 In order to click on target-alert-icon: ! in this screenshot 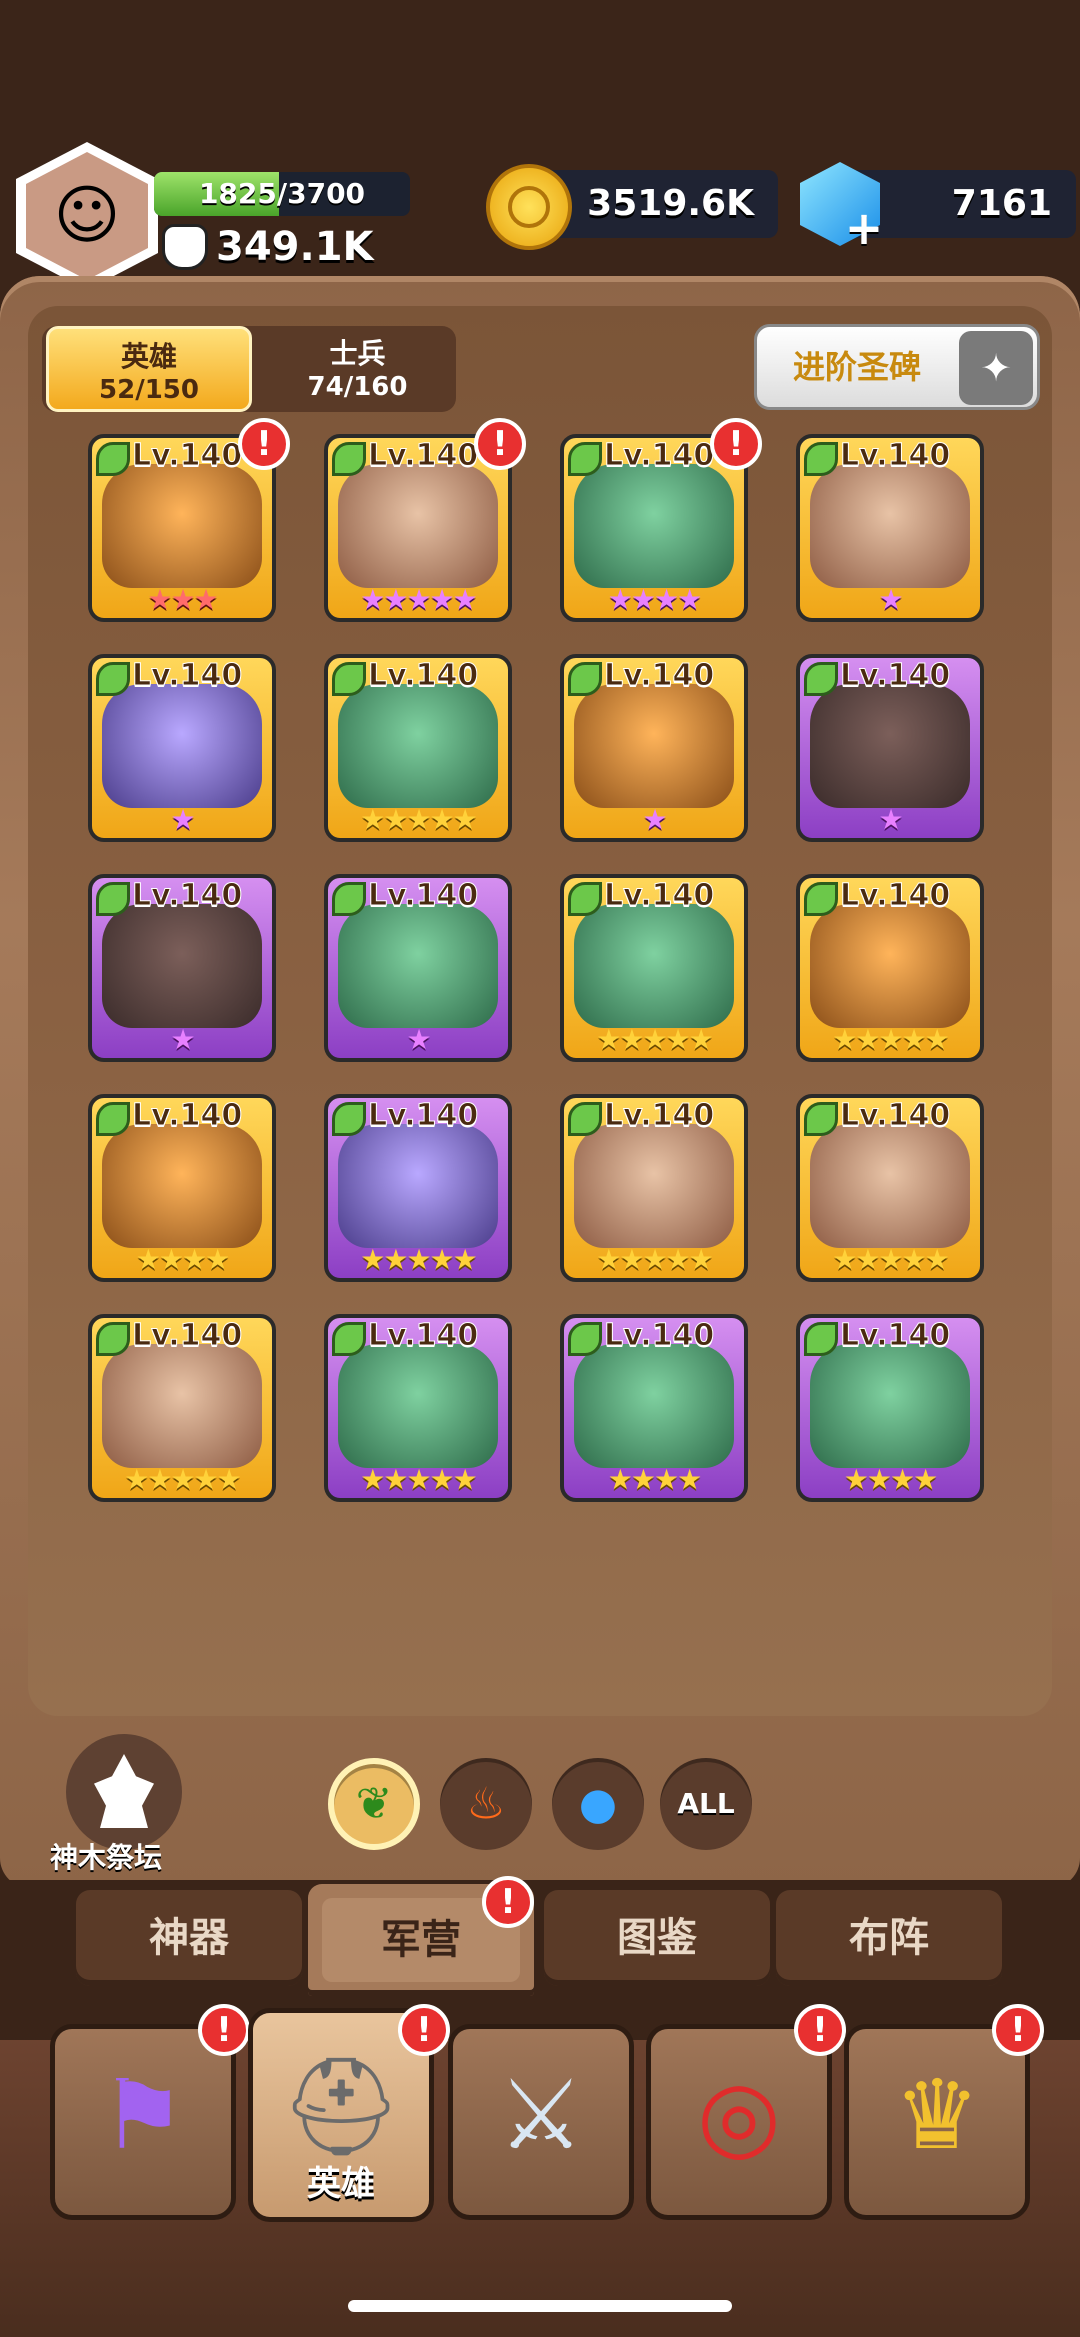, I will do `click(820, 2030)`.